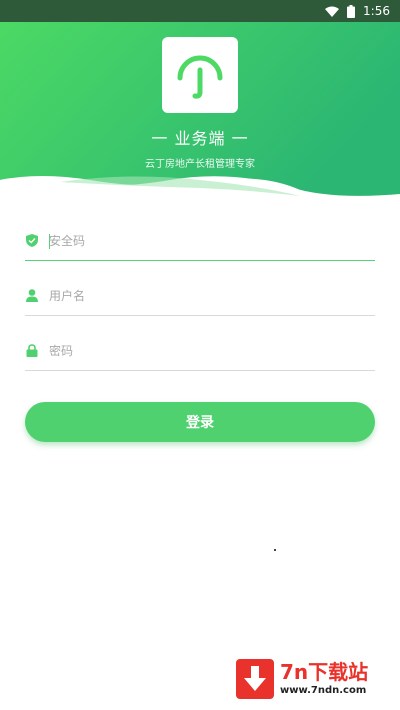 The height and width of the screenshot is (710, 400). Describe the element at coordinates (200, 138) in the screenshot. I see `app-name: 一 业务端 一` at that location.